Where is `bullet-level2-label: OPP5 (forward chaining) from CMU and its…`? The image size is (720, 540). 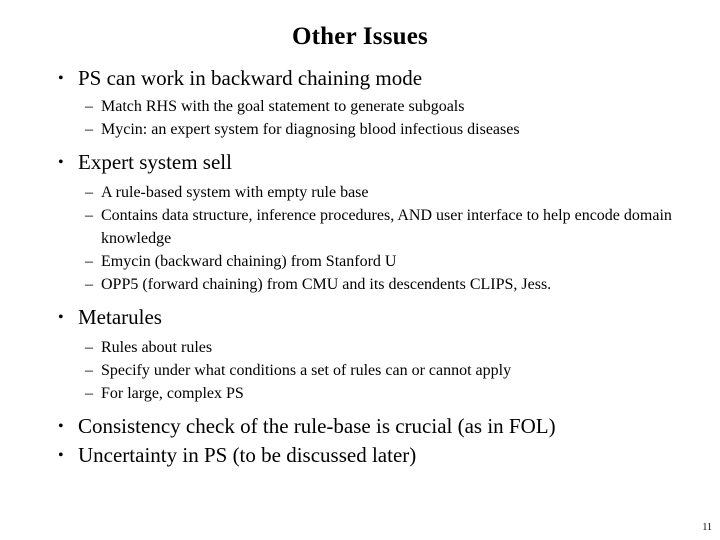
bullet-level2-label: OPP5 (forward chaining) from CMU and its… is located at coordinates (326, 284).